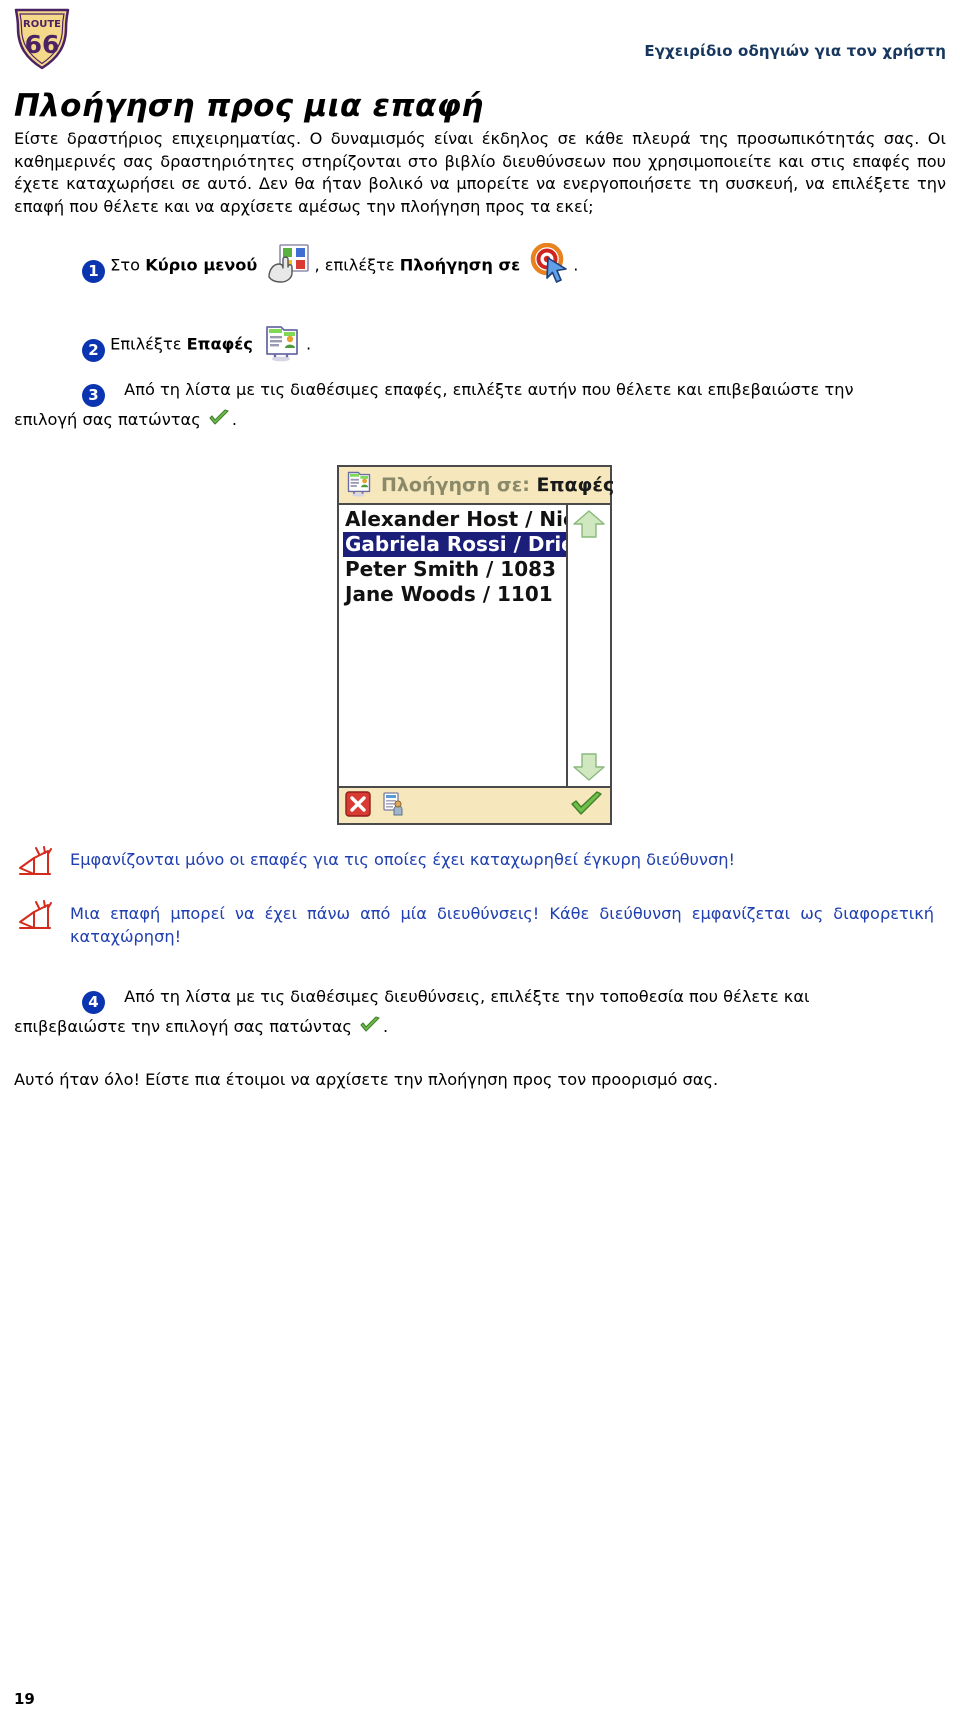 This screenshot has width=960, height=1722. I want to click on scroll-up-arrow-icon, so click(589, 524).